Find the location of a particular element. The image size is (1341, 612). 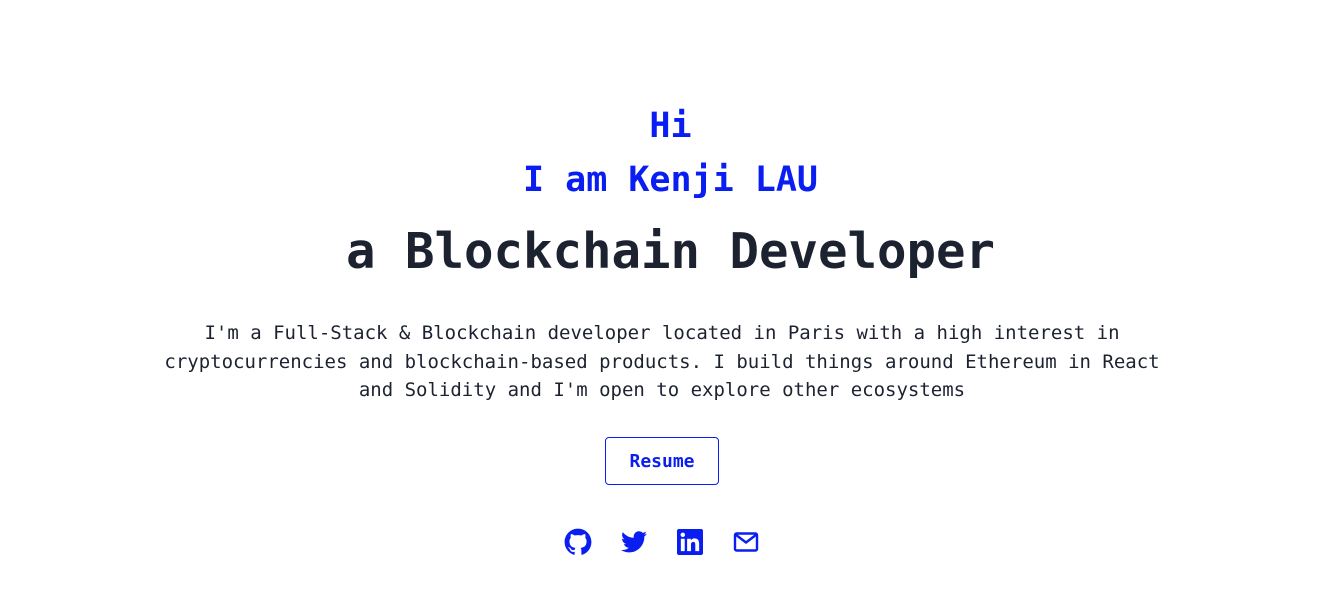

greeting-text: Hi is located at coordinates (670, 126).